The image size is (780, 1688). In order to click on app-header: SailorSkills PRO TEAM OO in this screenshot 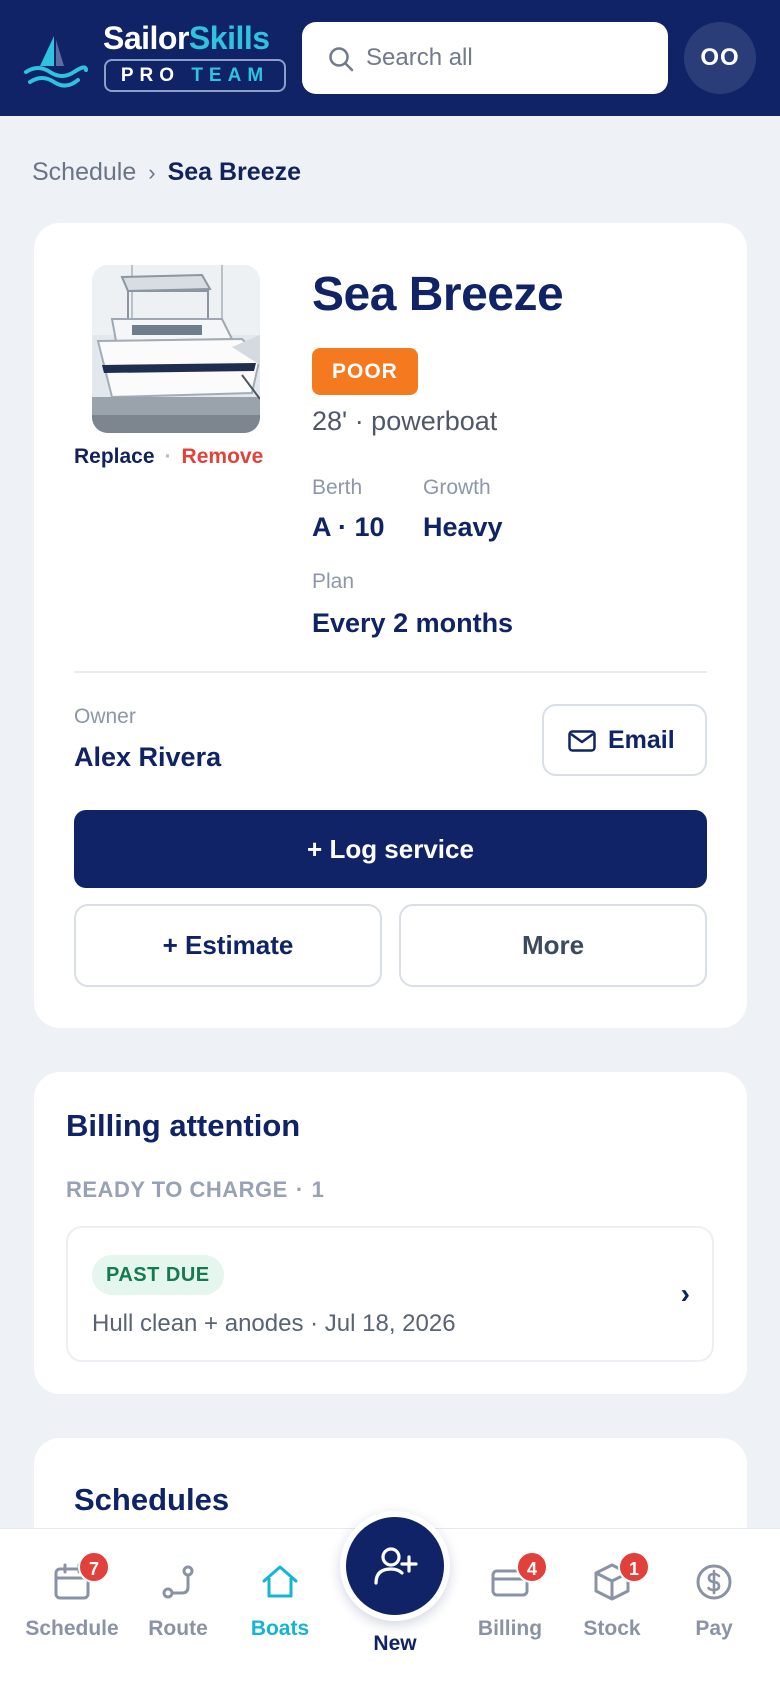, I will do `click(390, 58)`.